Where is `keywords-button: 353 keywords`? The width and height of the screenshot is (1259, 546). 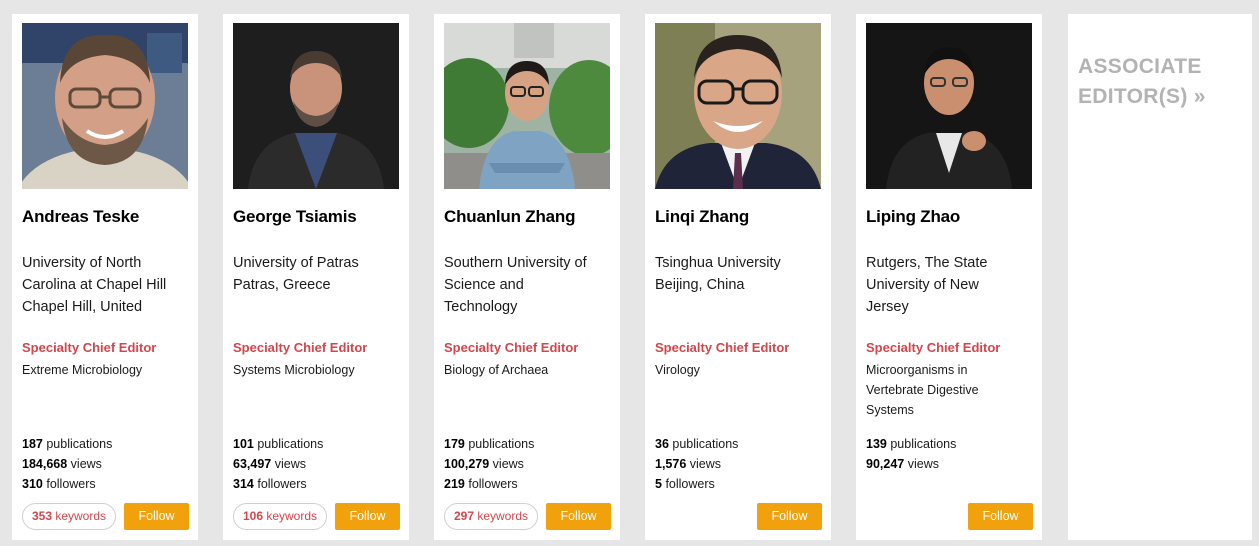
keywords-button: 353 keywords is located at coordinates (69, 516).